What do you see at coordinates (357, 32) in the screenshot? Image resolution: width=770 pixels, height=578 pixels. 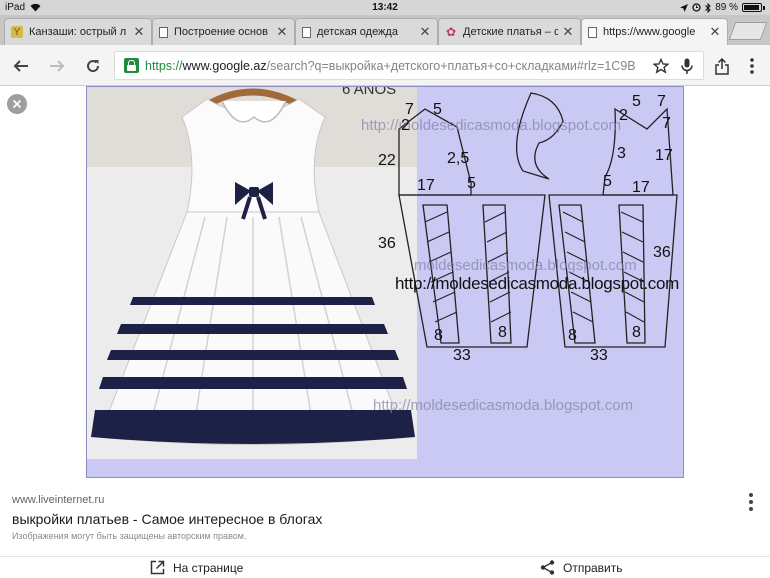 I see `tab-title: детская одежда` at bounding box center [357, 32].